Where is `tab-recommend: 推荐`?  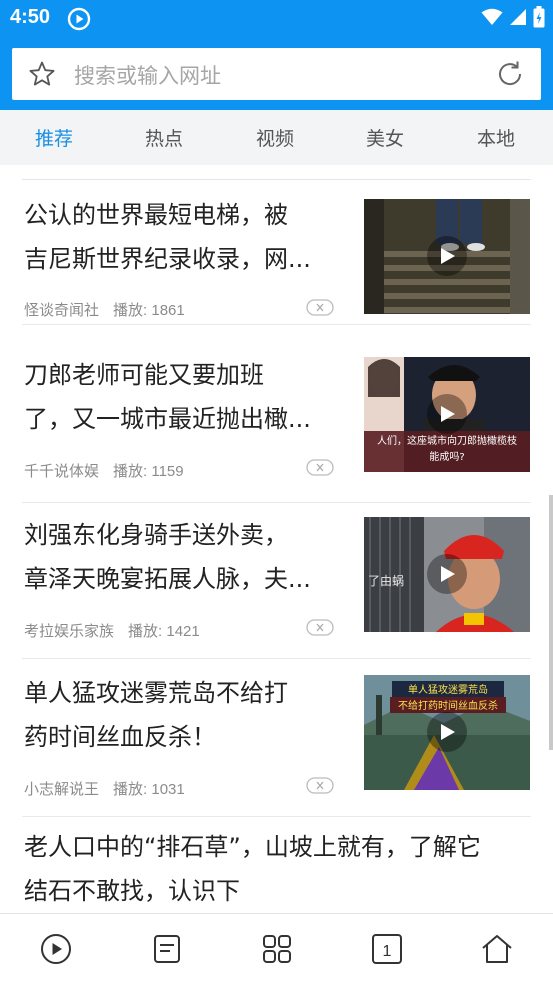 tab-recommend: 推荐 is located at coordinates (54, 137).